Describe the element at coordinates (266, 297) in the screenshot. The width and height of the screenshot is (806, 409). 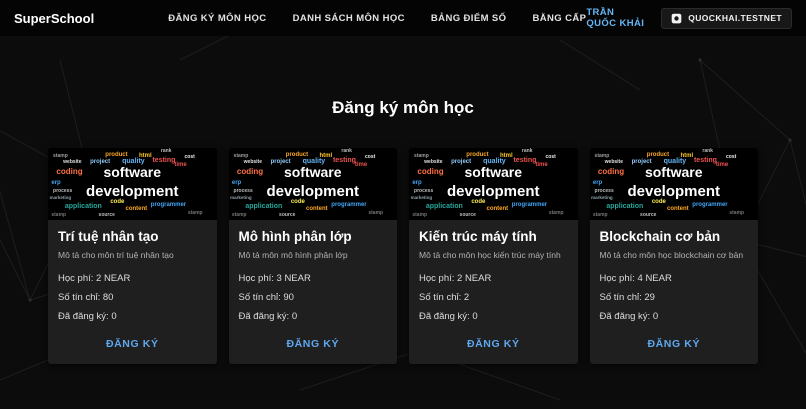
I see `course-credits: Số tín chỉ: 90` at that location.